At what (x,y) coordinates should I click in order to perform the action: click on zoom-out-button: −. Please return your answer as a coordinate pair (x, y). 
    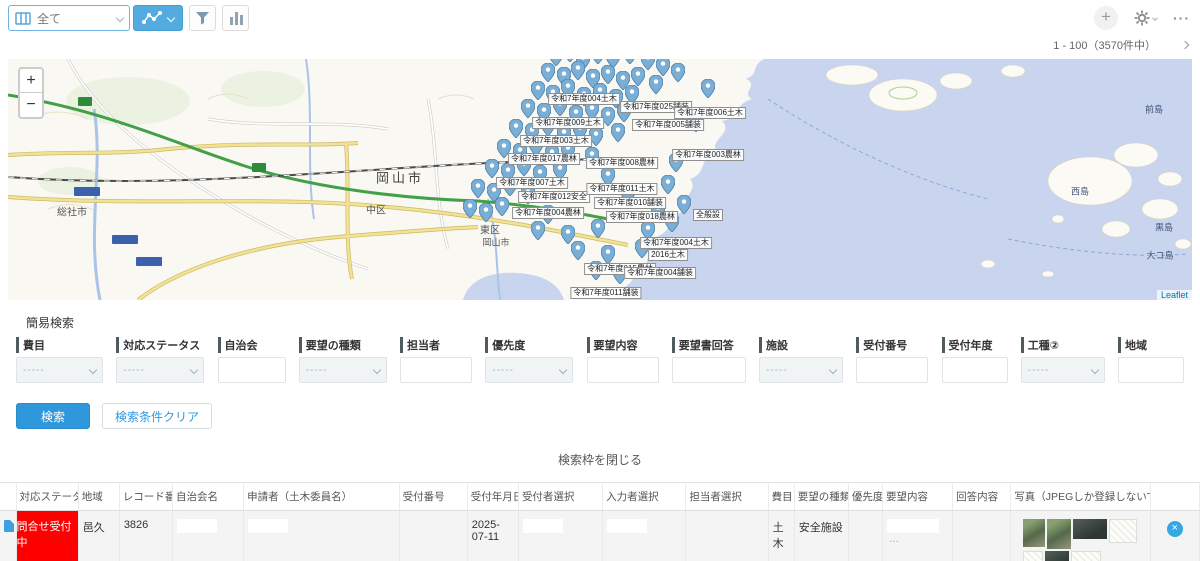
    Looking at the image, I should click on (31, 105).